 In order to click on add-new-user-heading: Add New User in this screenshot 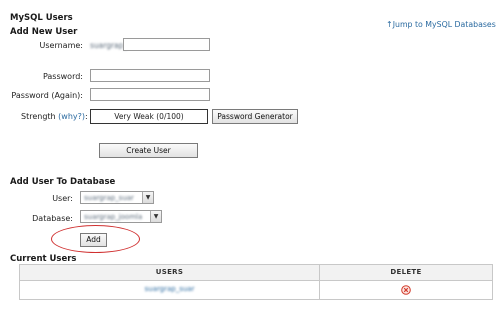, I will do `click(44, 32)`.